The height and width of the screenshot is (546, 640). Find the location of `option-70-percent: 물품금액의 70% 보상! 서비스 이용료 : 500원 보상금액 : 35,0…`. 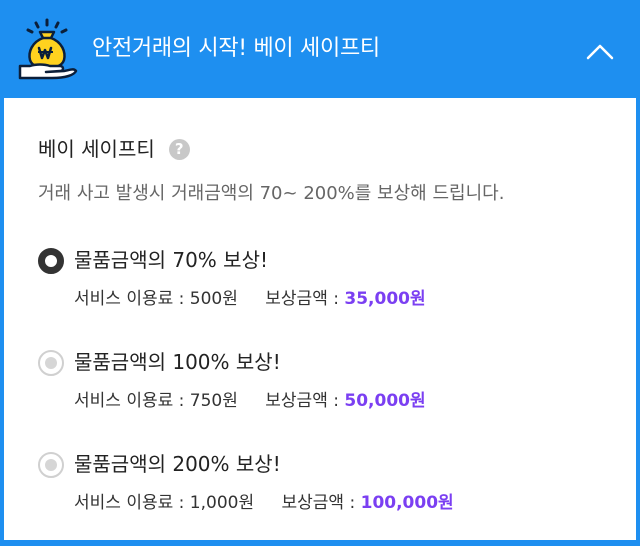

option-70-percent: 물품금액의 70% 보상! 서비스 이용료 : 500원 보상금액 : 35,0… is located at coordinates (318, 284).